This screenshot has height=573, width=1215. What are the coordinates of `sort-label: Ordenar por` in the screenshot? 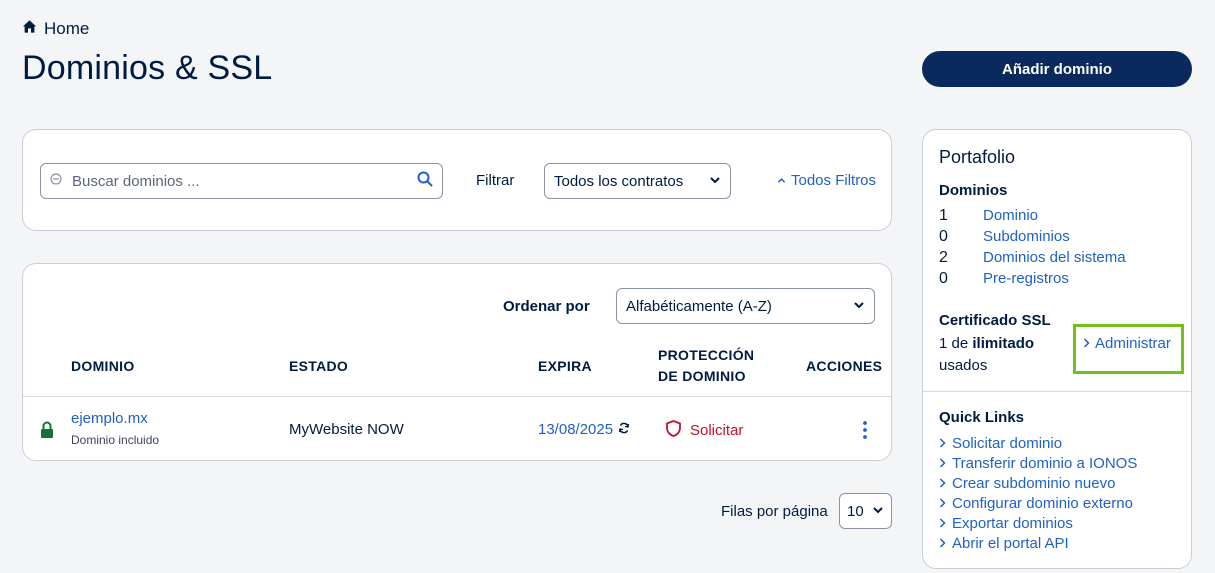 It's located at (546, 306).